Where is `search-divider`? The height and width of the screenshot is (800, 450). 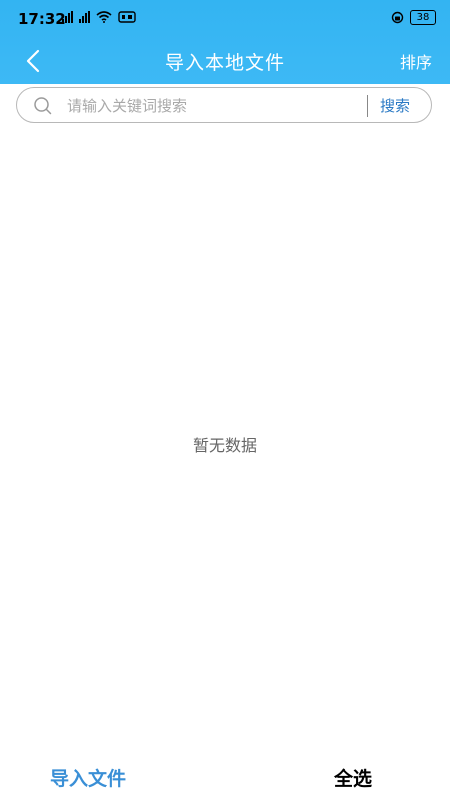 search-divider is located at coordinates (367, 106).